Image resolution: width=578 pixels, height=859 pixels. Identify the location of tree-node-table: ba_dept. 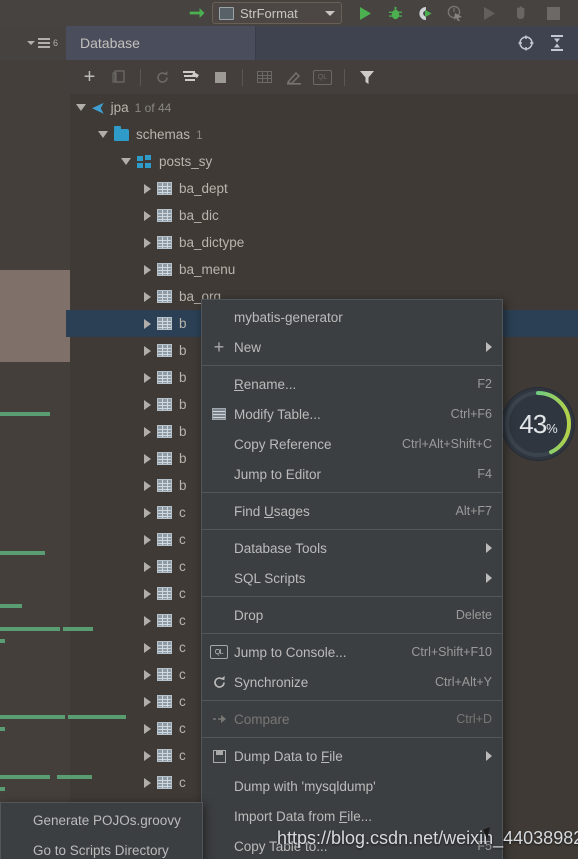
(322, 188).